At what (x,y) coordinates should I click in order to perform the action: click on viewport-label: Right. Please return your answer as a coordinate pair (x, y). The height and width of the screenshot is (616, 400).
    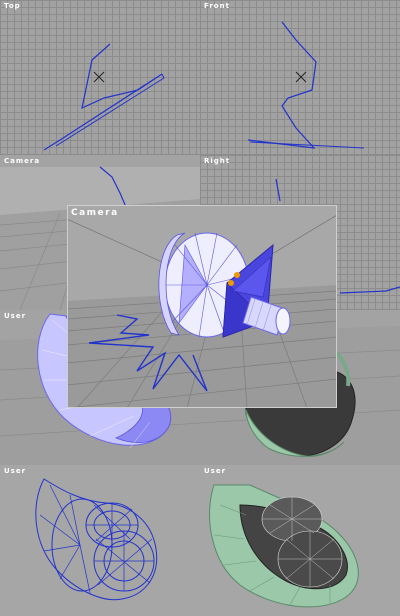
    Looking at the image, I should click on (217, 161).